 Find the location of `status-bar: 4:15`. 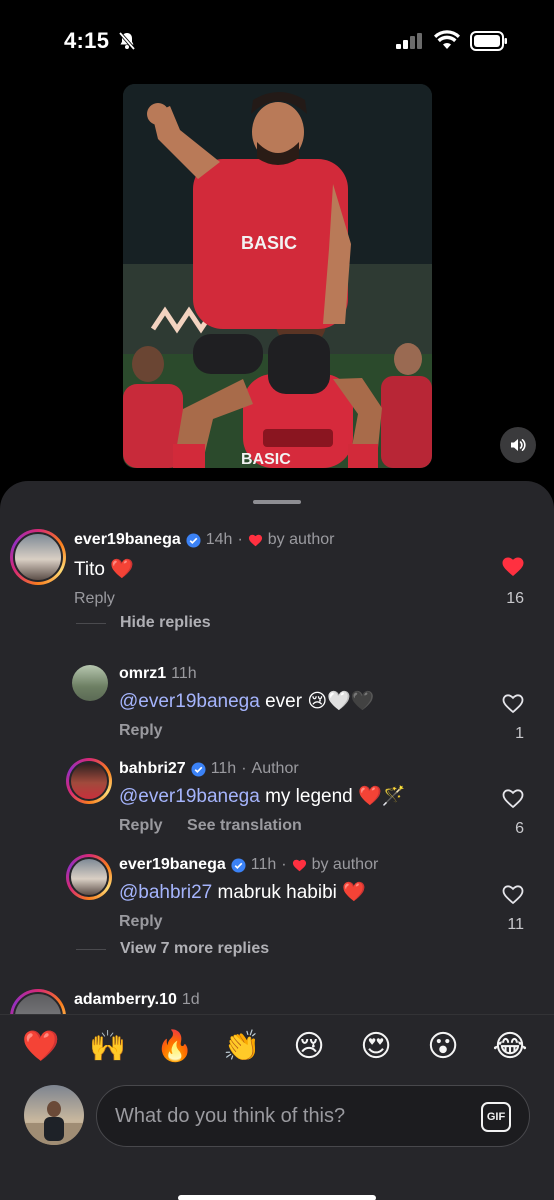

status-bar: 4:15 is located at coordinates (277, 42).